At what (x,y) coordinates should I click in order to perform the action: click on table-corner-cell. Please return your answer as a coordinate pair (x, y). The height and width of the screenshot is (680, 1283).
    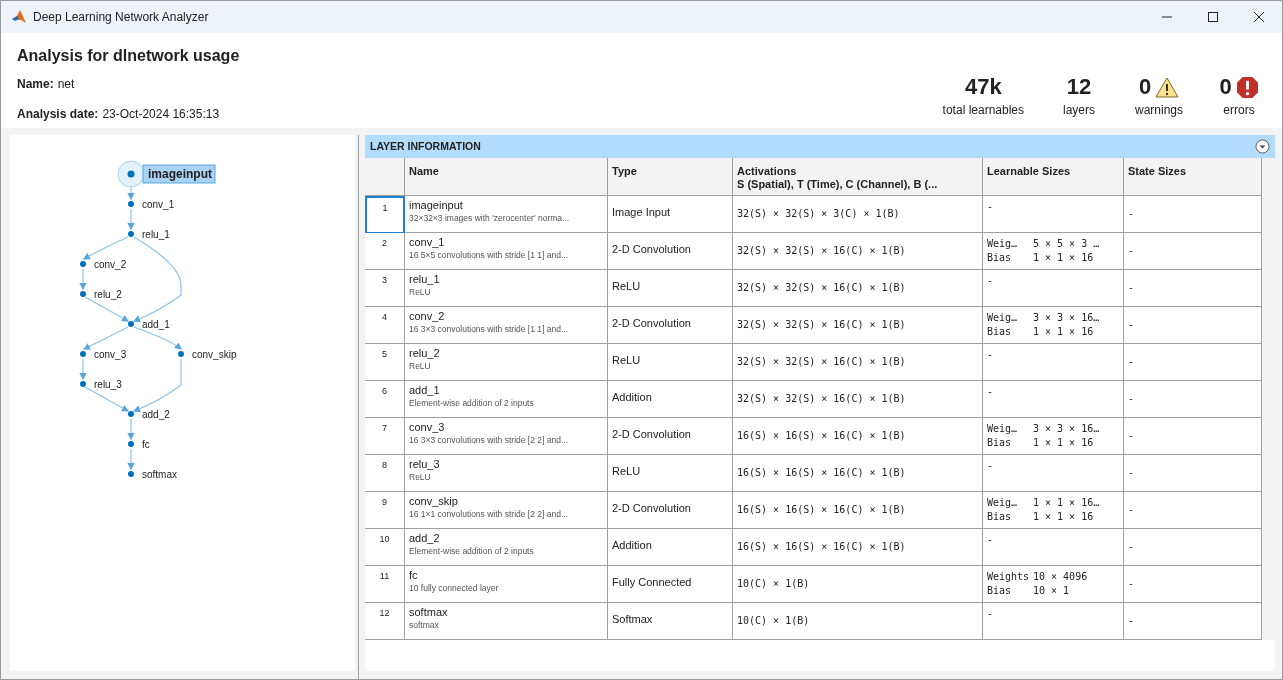
    Looking at the image, I should click on (385, 177).